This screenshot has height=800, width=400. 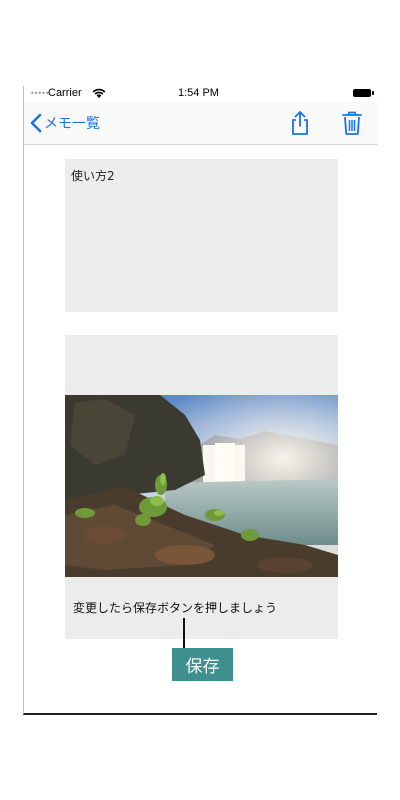 I want to click on trash-icon, so click(x=352, y=123).